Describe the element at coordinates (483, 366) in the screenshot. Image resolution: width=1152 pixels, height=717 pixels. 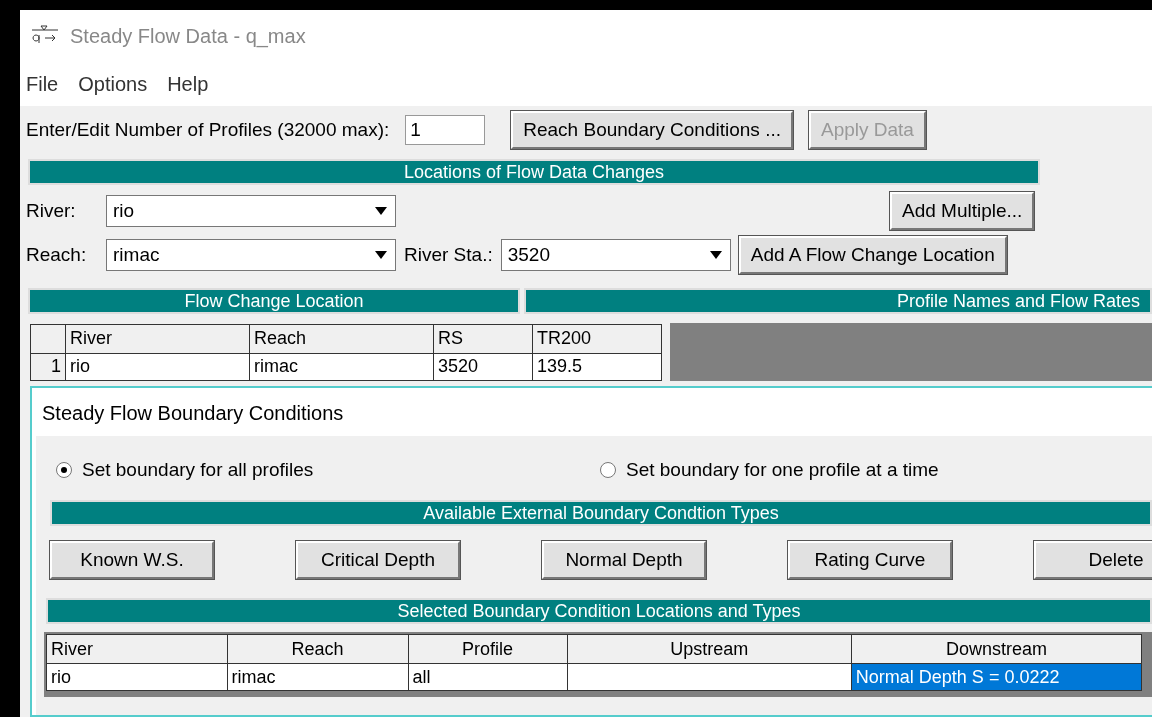
I see `table-cell: 3520` at that location.